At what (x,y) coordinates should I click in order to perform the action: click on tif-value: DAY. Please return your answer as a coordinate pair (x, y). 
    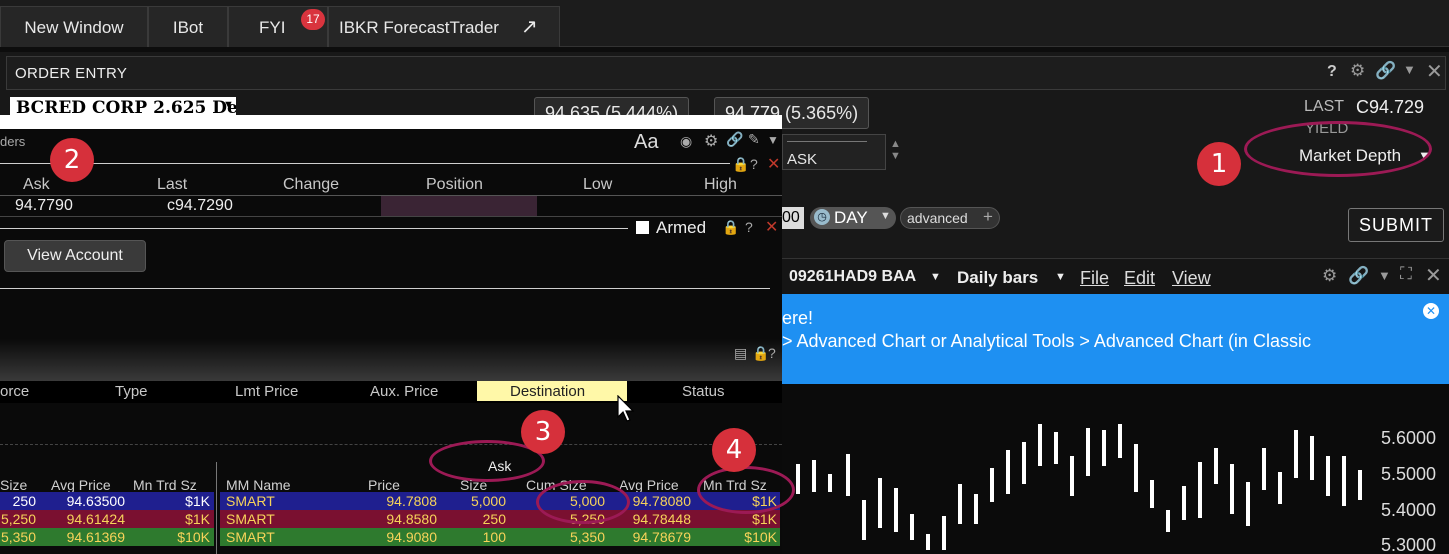
    Looking at the image, I should click on (851, 217).